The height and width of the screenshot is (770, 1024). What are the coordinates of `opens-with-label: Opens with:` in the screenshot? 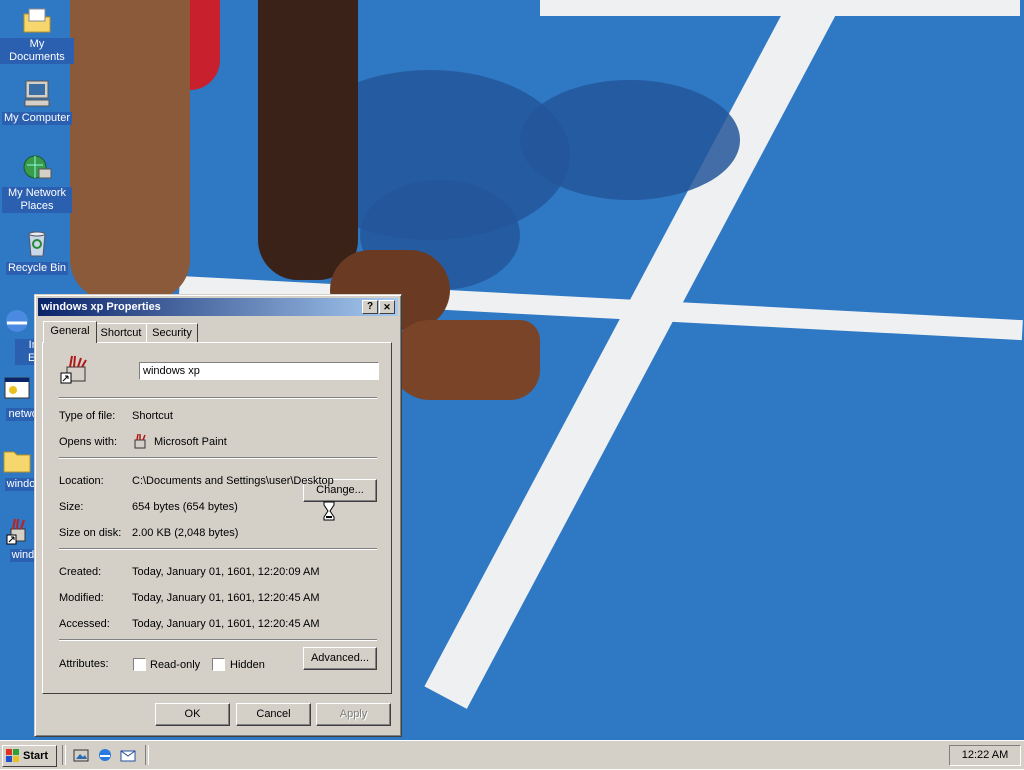 It's located at (88, 442).